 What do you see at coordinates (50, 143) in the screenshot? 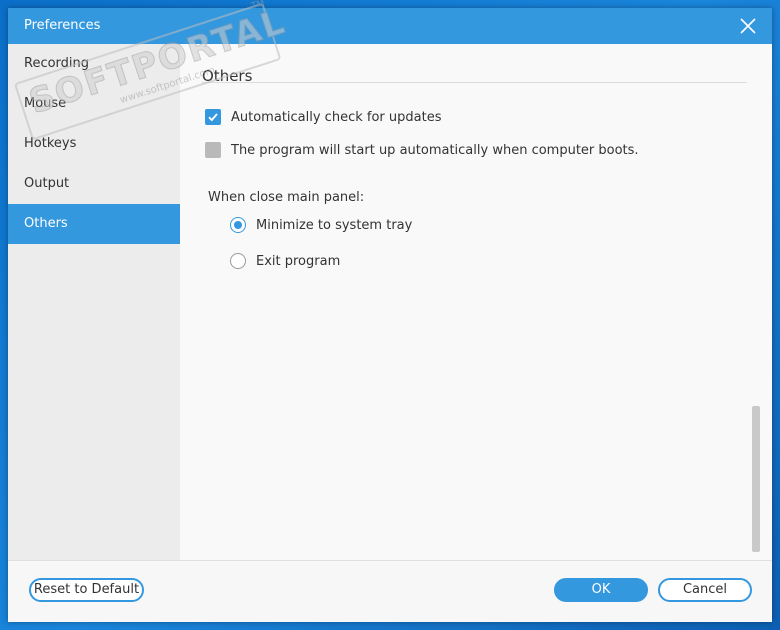
I see `sidebar-item-label: Hotkeys` at bounding box center [50, 143].